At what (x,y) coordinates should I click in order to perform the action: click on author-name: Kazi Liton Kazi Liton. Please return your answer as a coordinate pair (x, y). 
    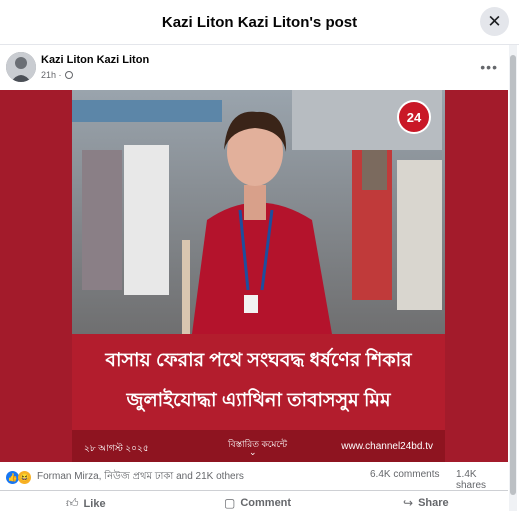
    Looking at the image, I should click on (95, 60).